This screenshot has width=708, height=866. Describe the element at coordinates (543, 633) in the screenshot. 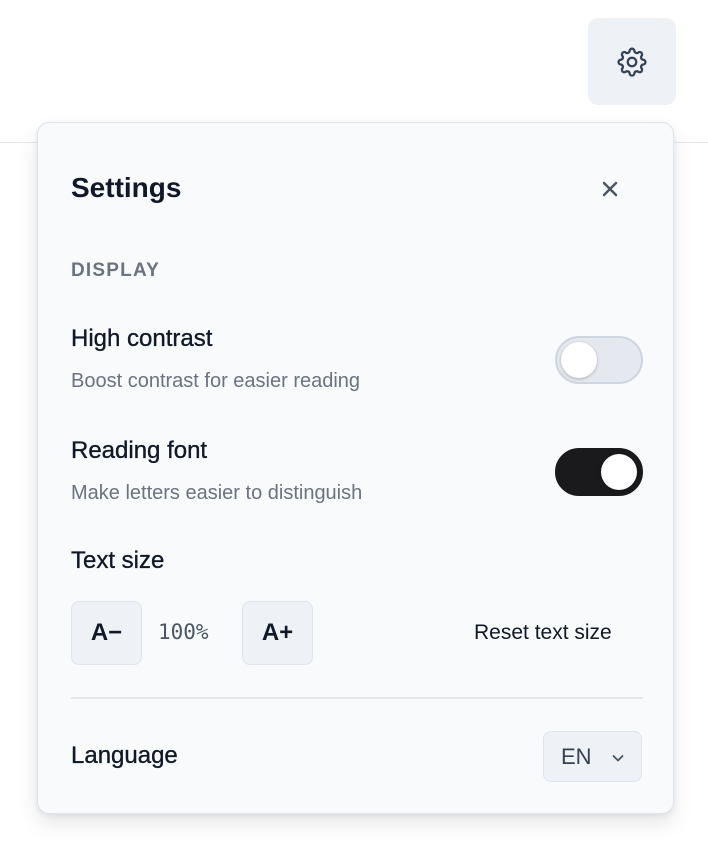

I see `reset-text-size-button: Reset text size` at that location.